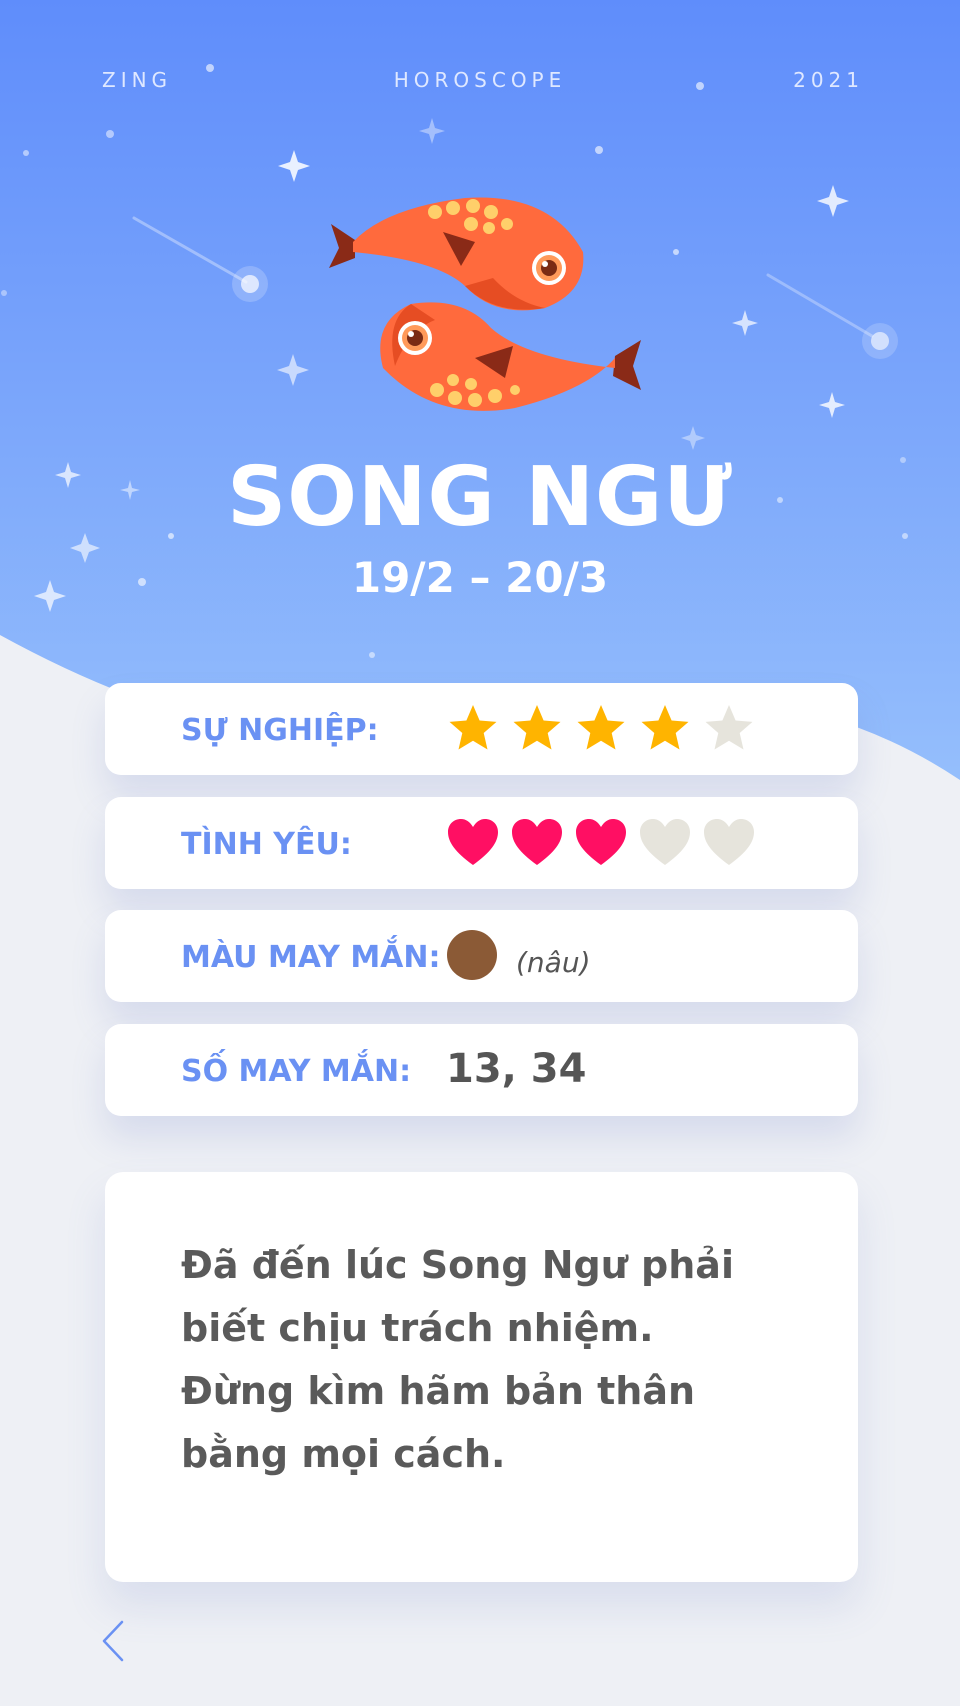 Image resolution: width=960 pixels, height=1706 pixels. What do you see at coordinates (516, 1069) in the screenshot?
I see `lucky-number-value: 13, 34` at bounding box center [516, 1069].